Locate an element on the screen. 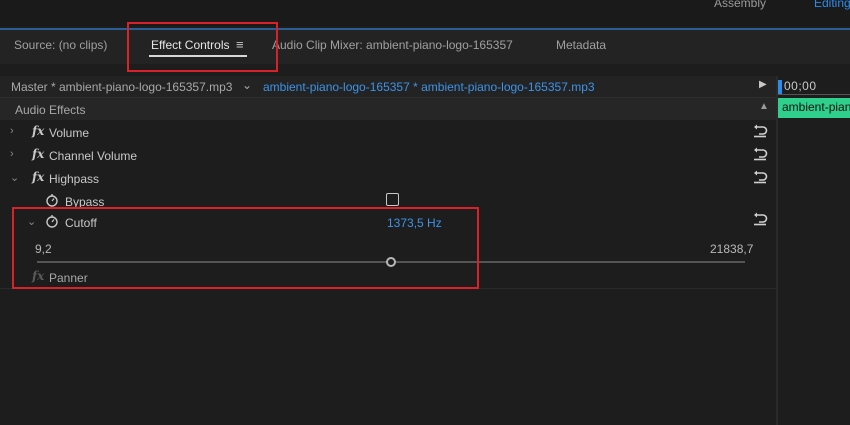 The width and height of the screenshot is (850, 425). cutoff-range-min: 9,2 is located at coordinates (43, 249).